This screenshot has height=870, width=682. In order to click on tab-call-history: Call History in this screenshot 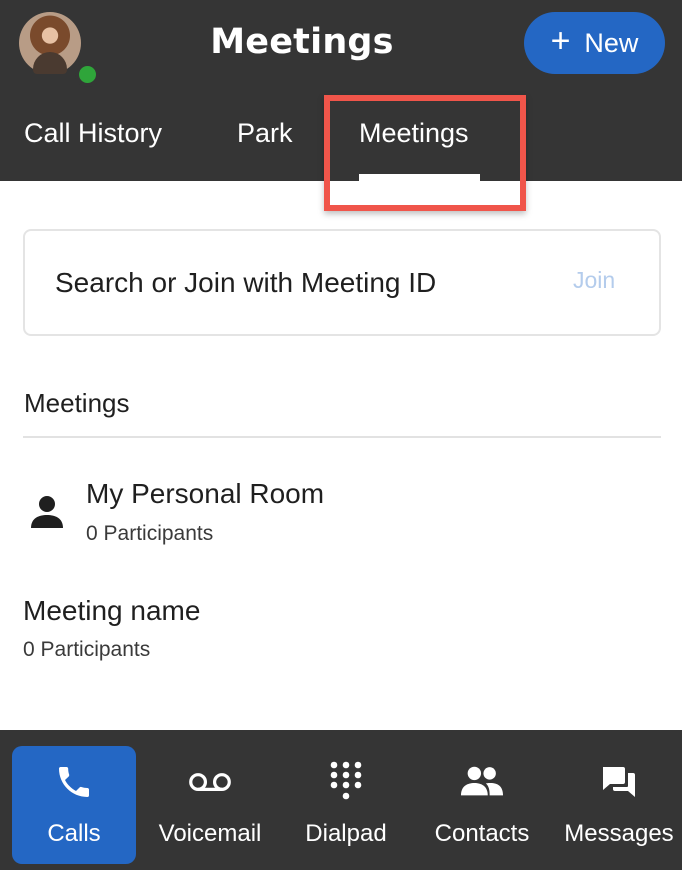, I will do `click(93, 133)`.